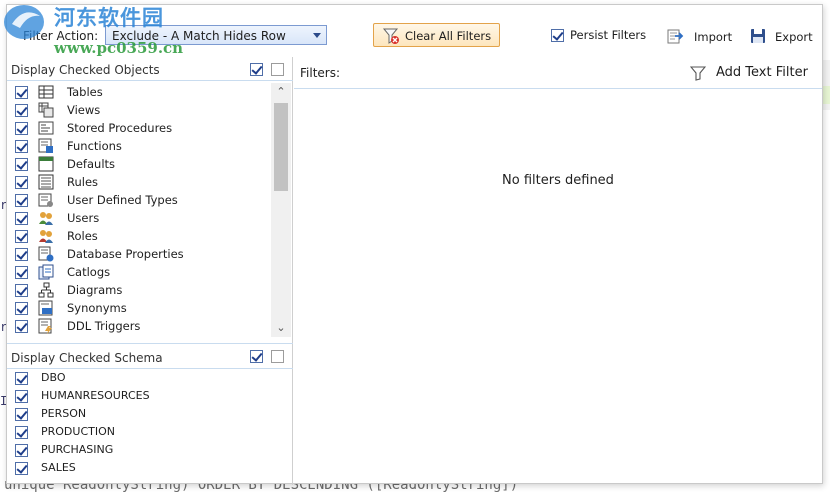 This screenshot has width=830, height=492. Describe the element at coordinates (53, 377) in the screenshot. I see `item-label: DBO` at that location.